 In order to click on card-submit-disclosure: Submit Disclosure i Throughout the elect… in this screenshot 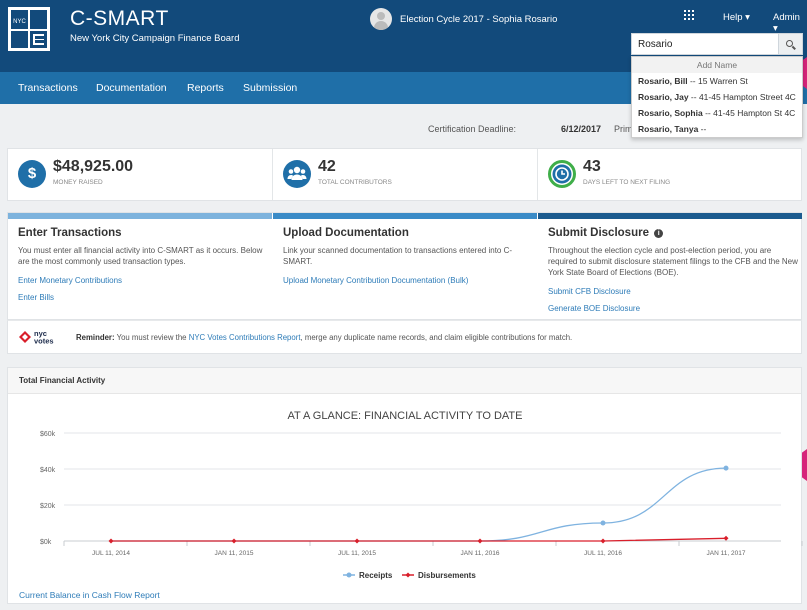, I will do `click(670, 266)`.